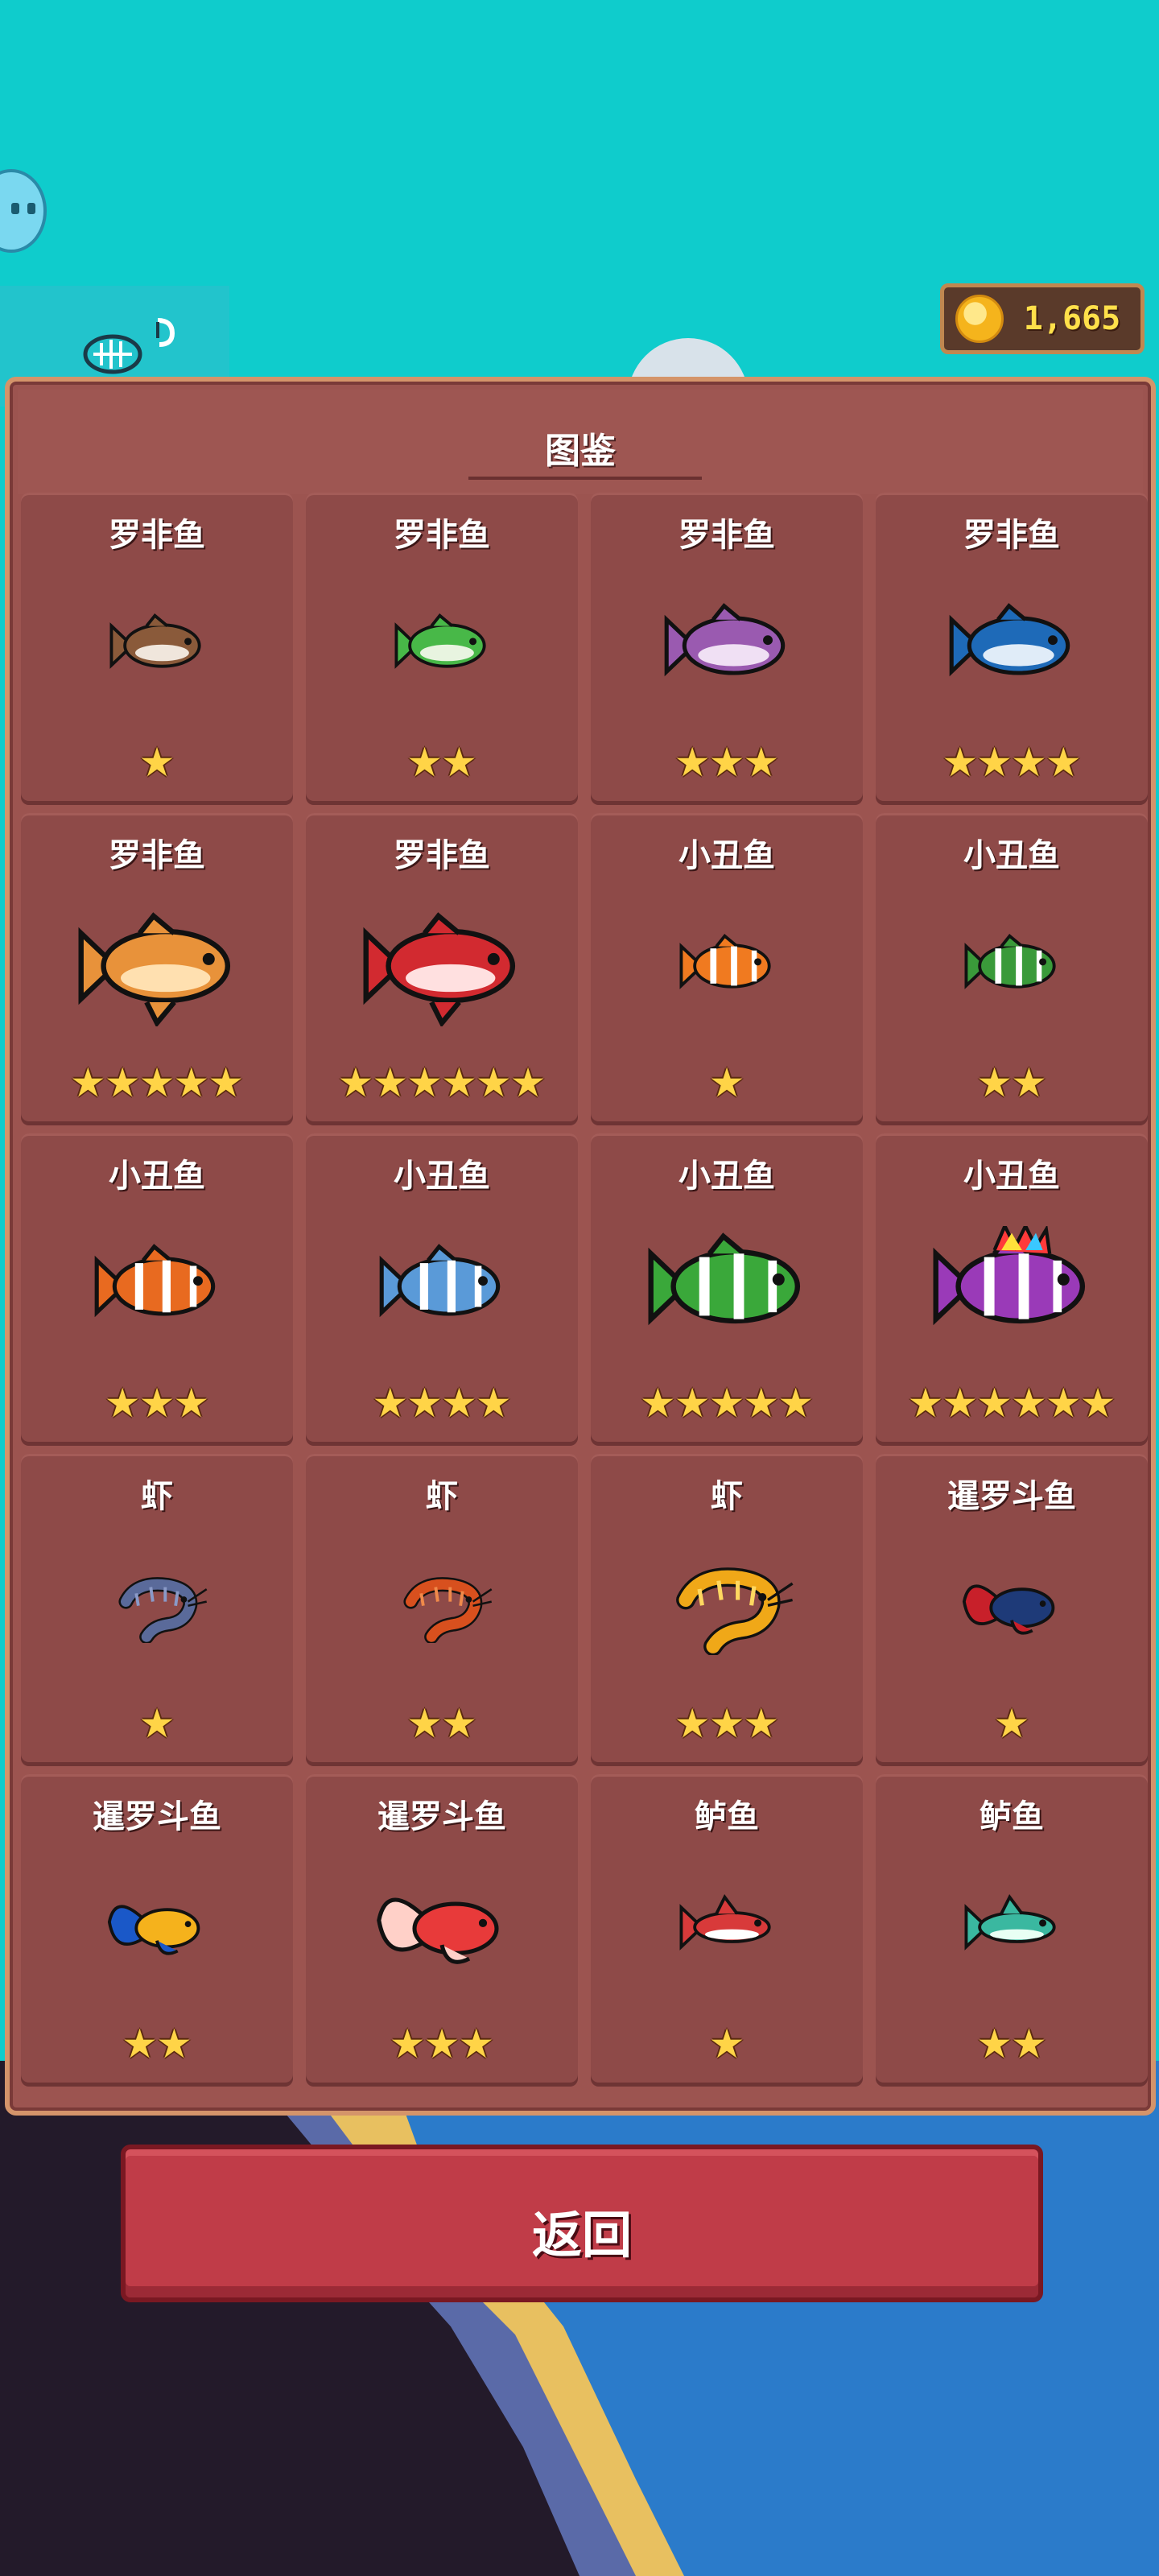  I want to click on fish-card: 罗非鱼 ★★★★, so click(1012, 649).